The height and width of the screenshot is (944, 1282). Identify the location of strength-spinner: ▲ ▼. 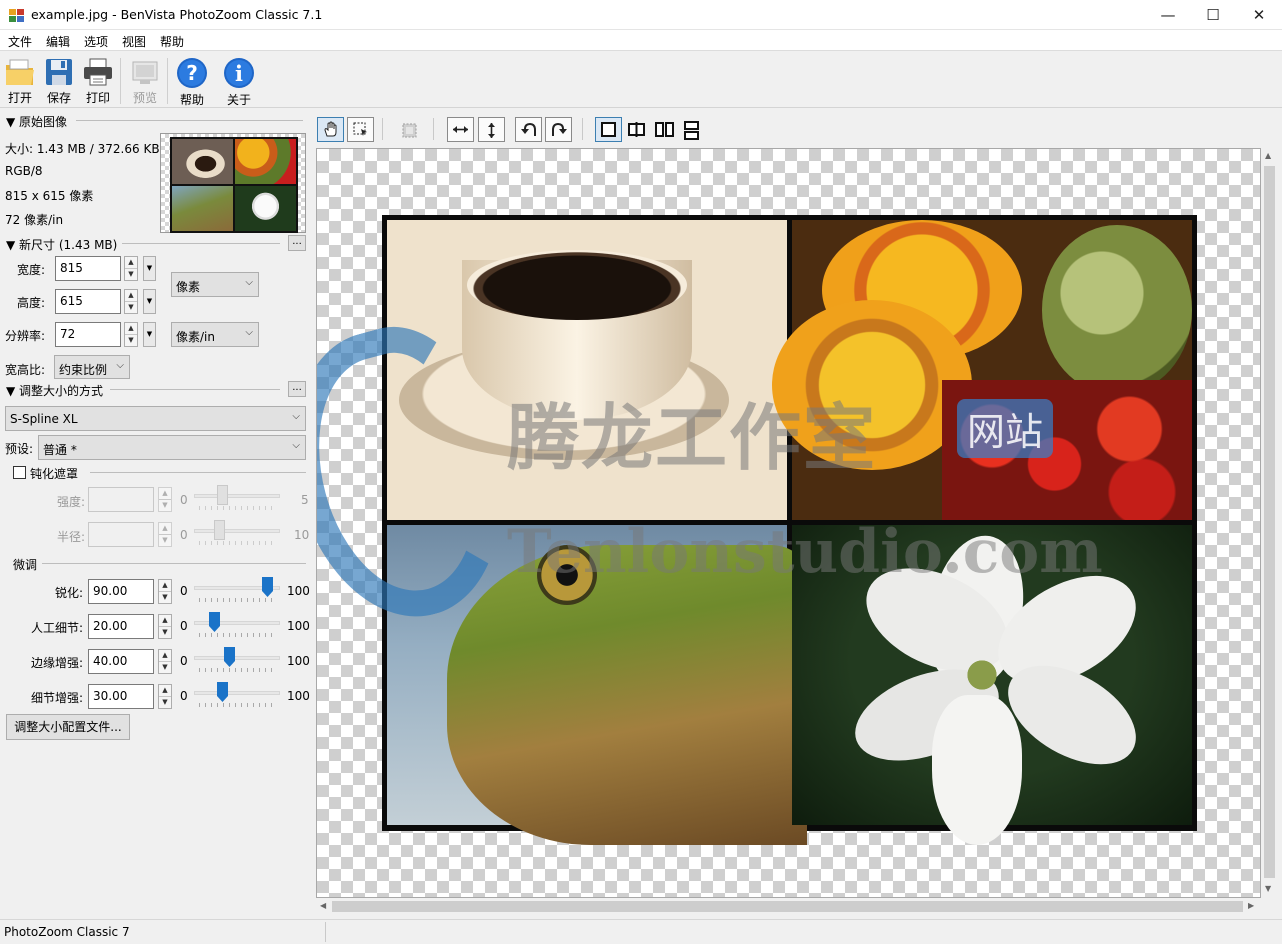
(165, 499).